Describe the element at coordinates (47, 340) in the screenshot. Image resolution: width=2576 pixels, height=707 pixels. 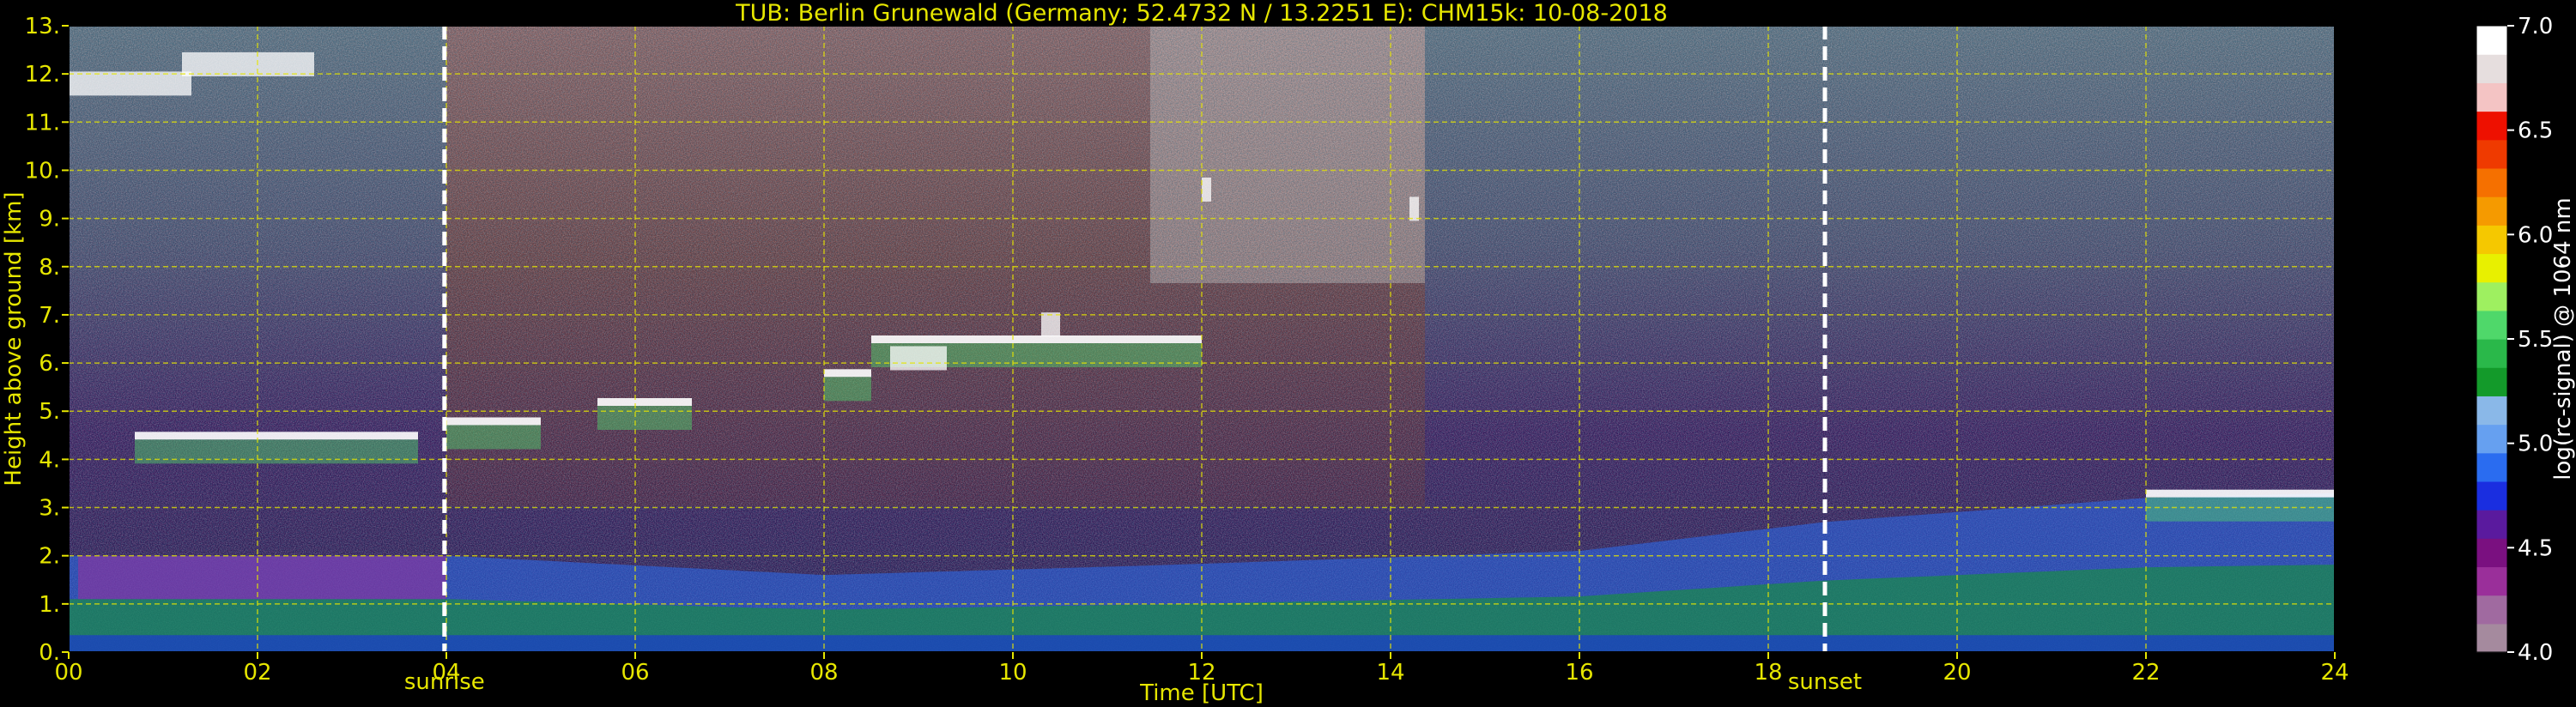
I see `y-axis: 0.1.2.3.4.5.6.7.8.9.10.11.12.13.` at that location.